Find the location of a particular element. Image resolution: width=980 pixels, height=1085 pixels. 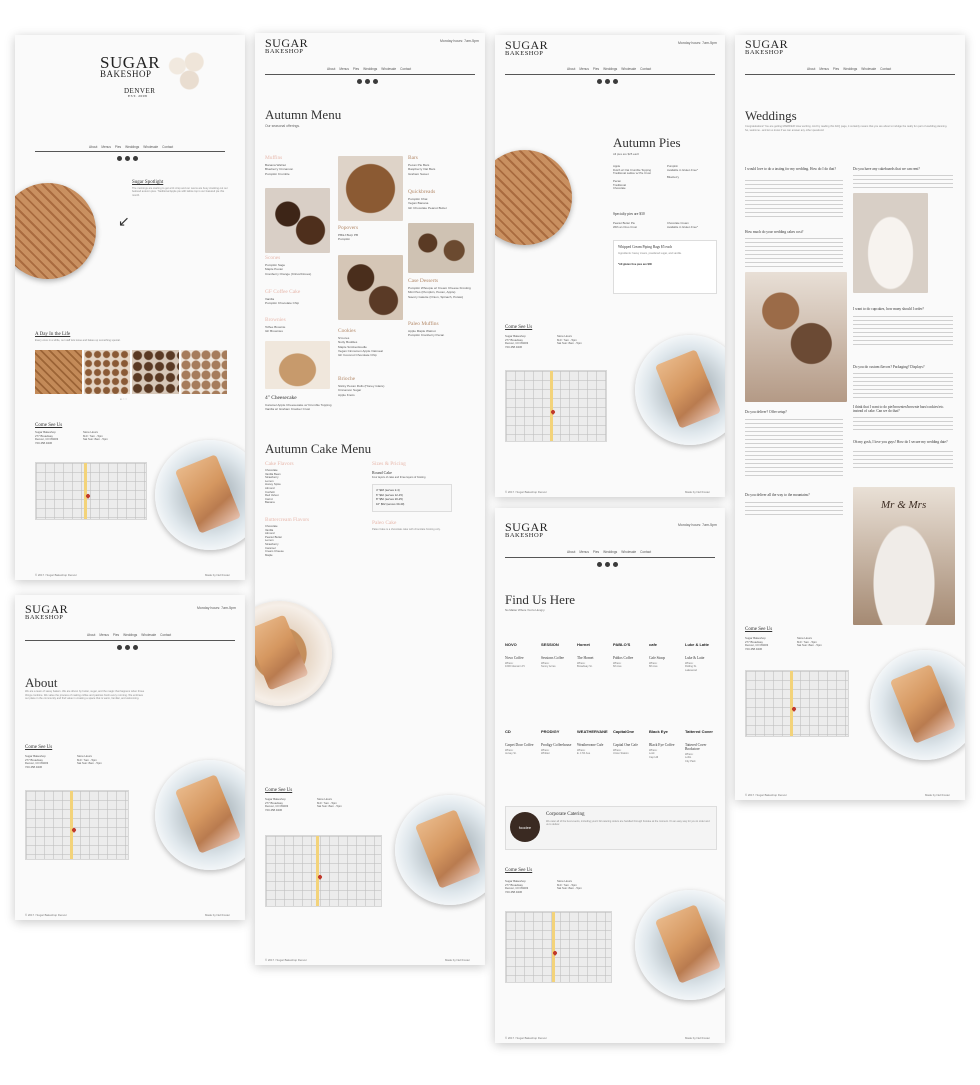

partner-logo: SESSION is located at coordinates (558, 644).